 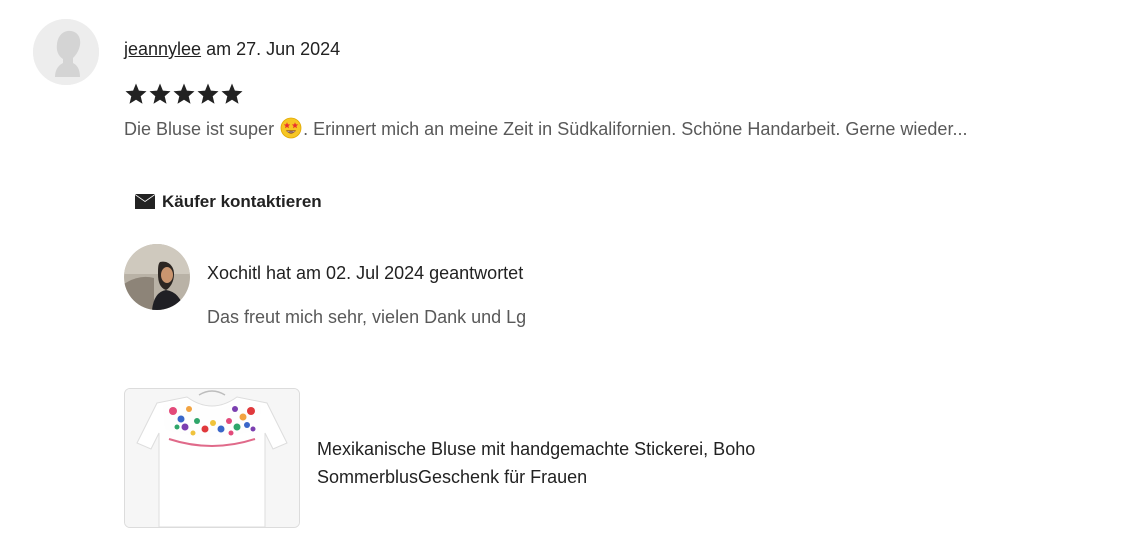 I want to click on default-user-silhouette-icon, so click(x=66, y=52).